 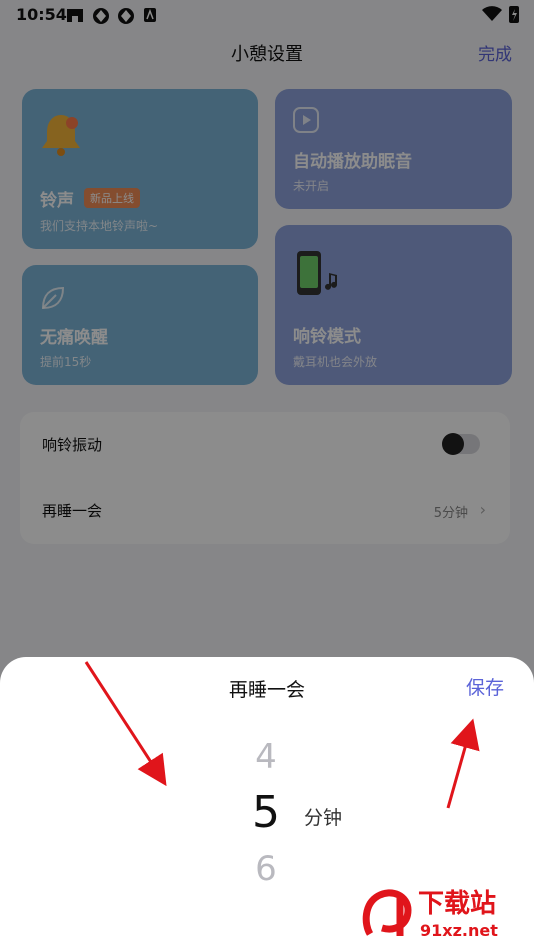 I want to click on annotation-arrows, so click(x=282, y=735).